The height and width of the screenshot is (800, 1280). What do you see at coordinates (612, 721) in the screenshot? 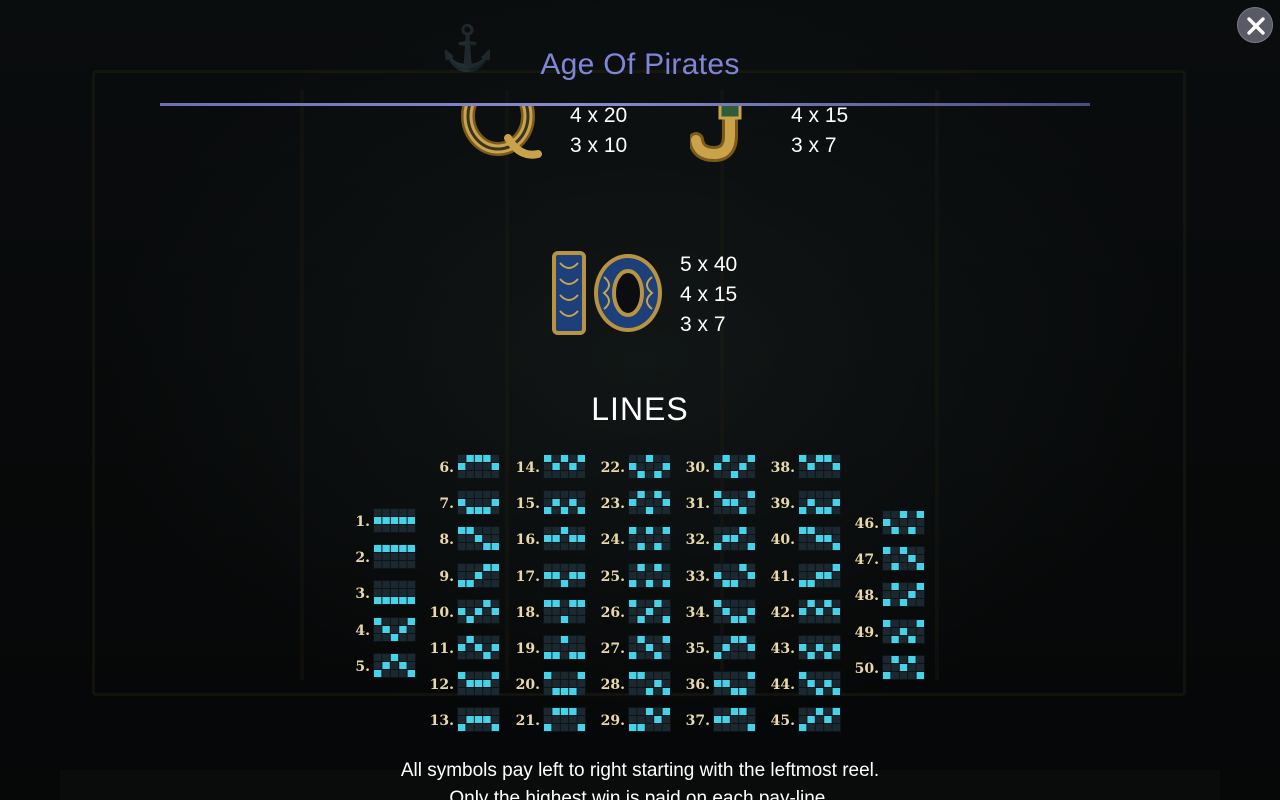
I see `payline-number: 29.` at bounding box center [612, 721].